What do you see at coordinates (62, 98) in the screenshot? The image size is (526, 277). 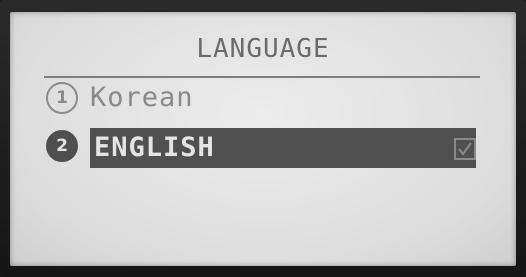 I see `number-badge: 1` at bounding box center [62, 98].